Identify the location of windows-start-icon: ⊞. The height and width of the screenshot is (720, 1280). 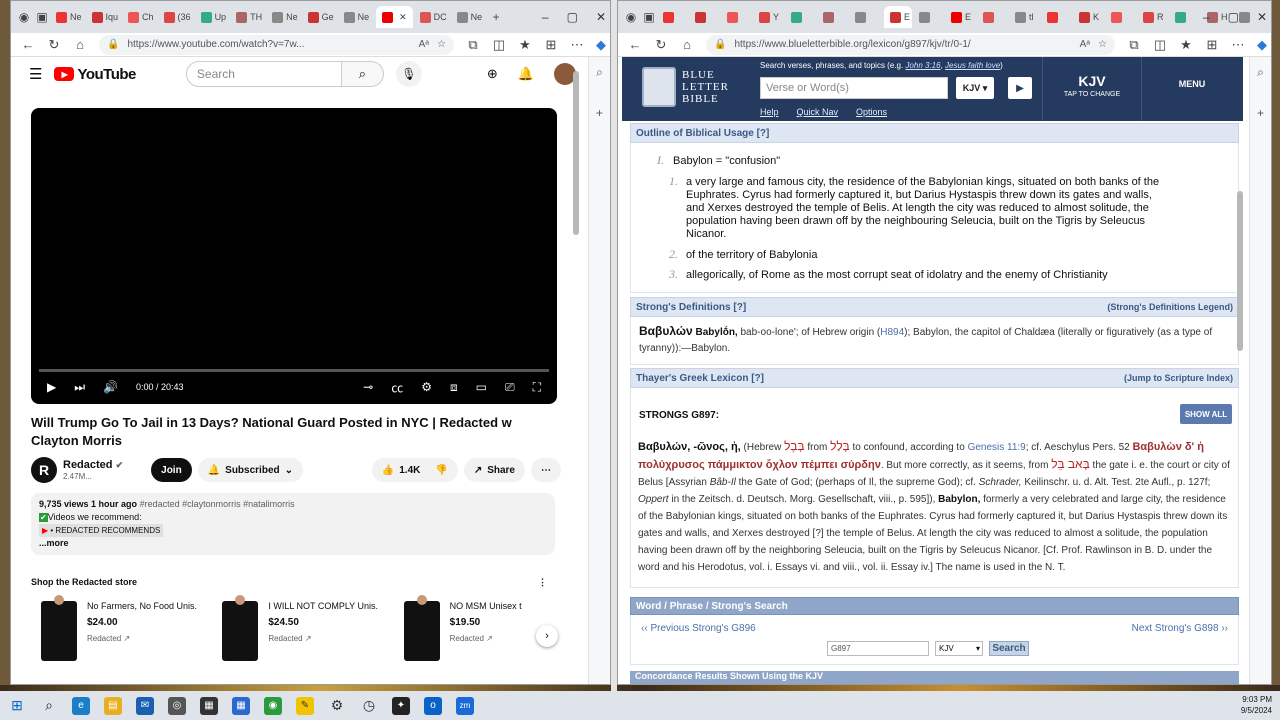
(17, 706).